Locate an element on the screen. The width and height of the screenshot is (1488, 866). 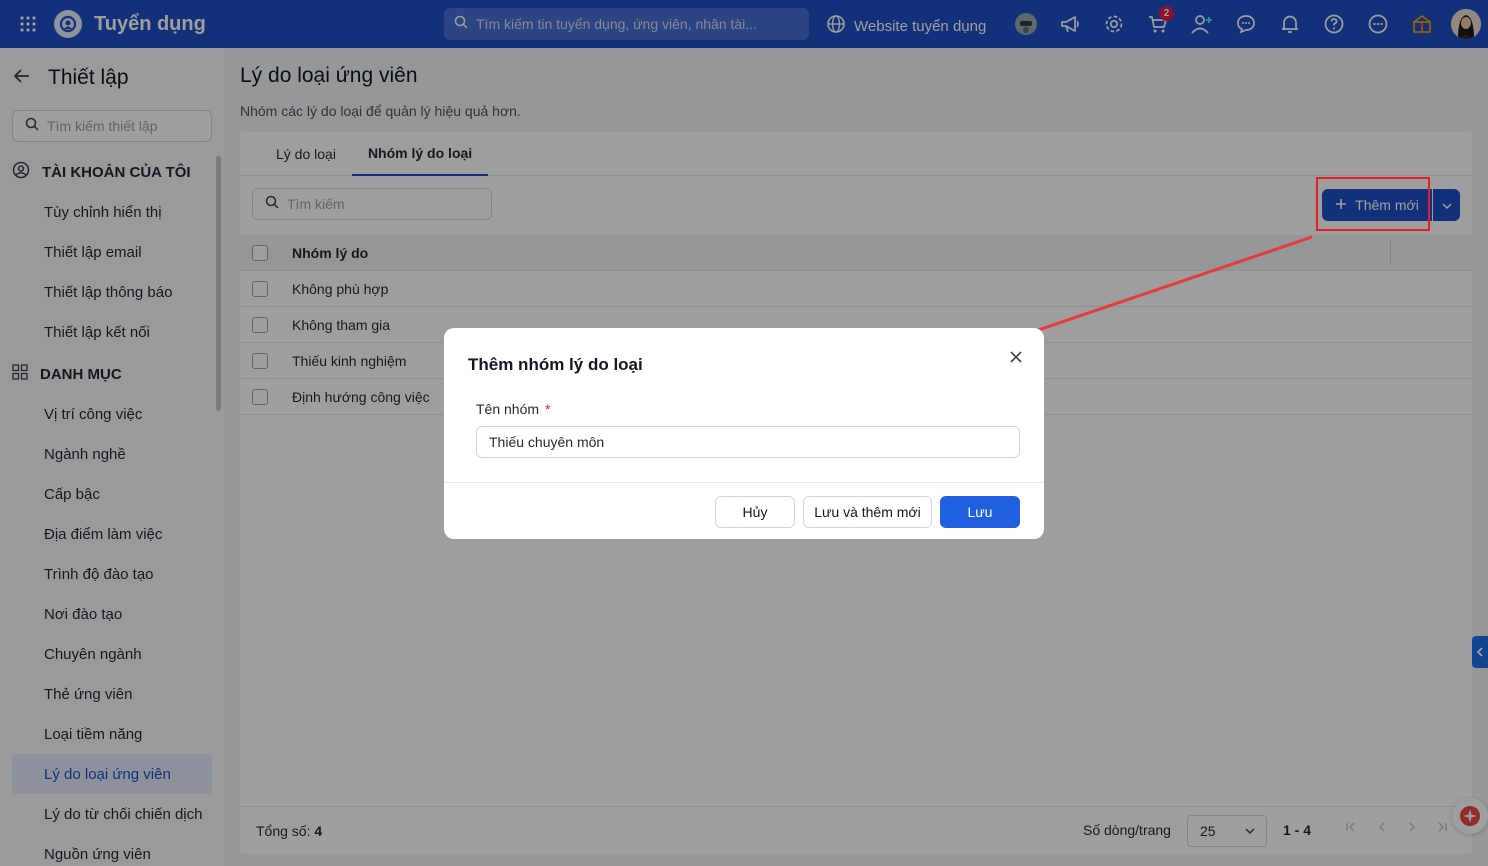
modal-title: Thêm nhóm lý do loại is located at coordinates (555, 364).